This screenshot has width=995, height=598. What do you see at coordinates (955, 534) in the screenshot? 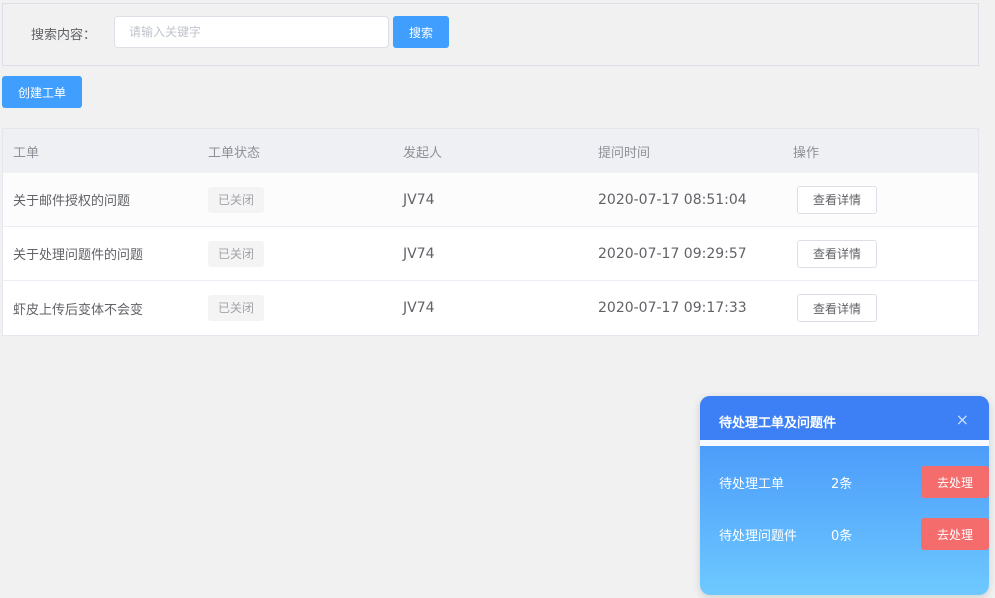
I see `process-issues-button: 去处理` at bounding box center [955, 534].